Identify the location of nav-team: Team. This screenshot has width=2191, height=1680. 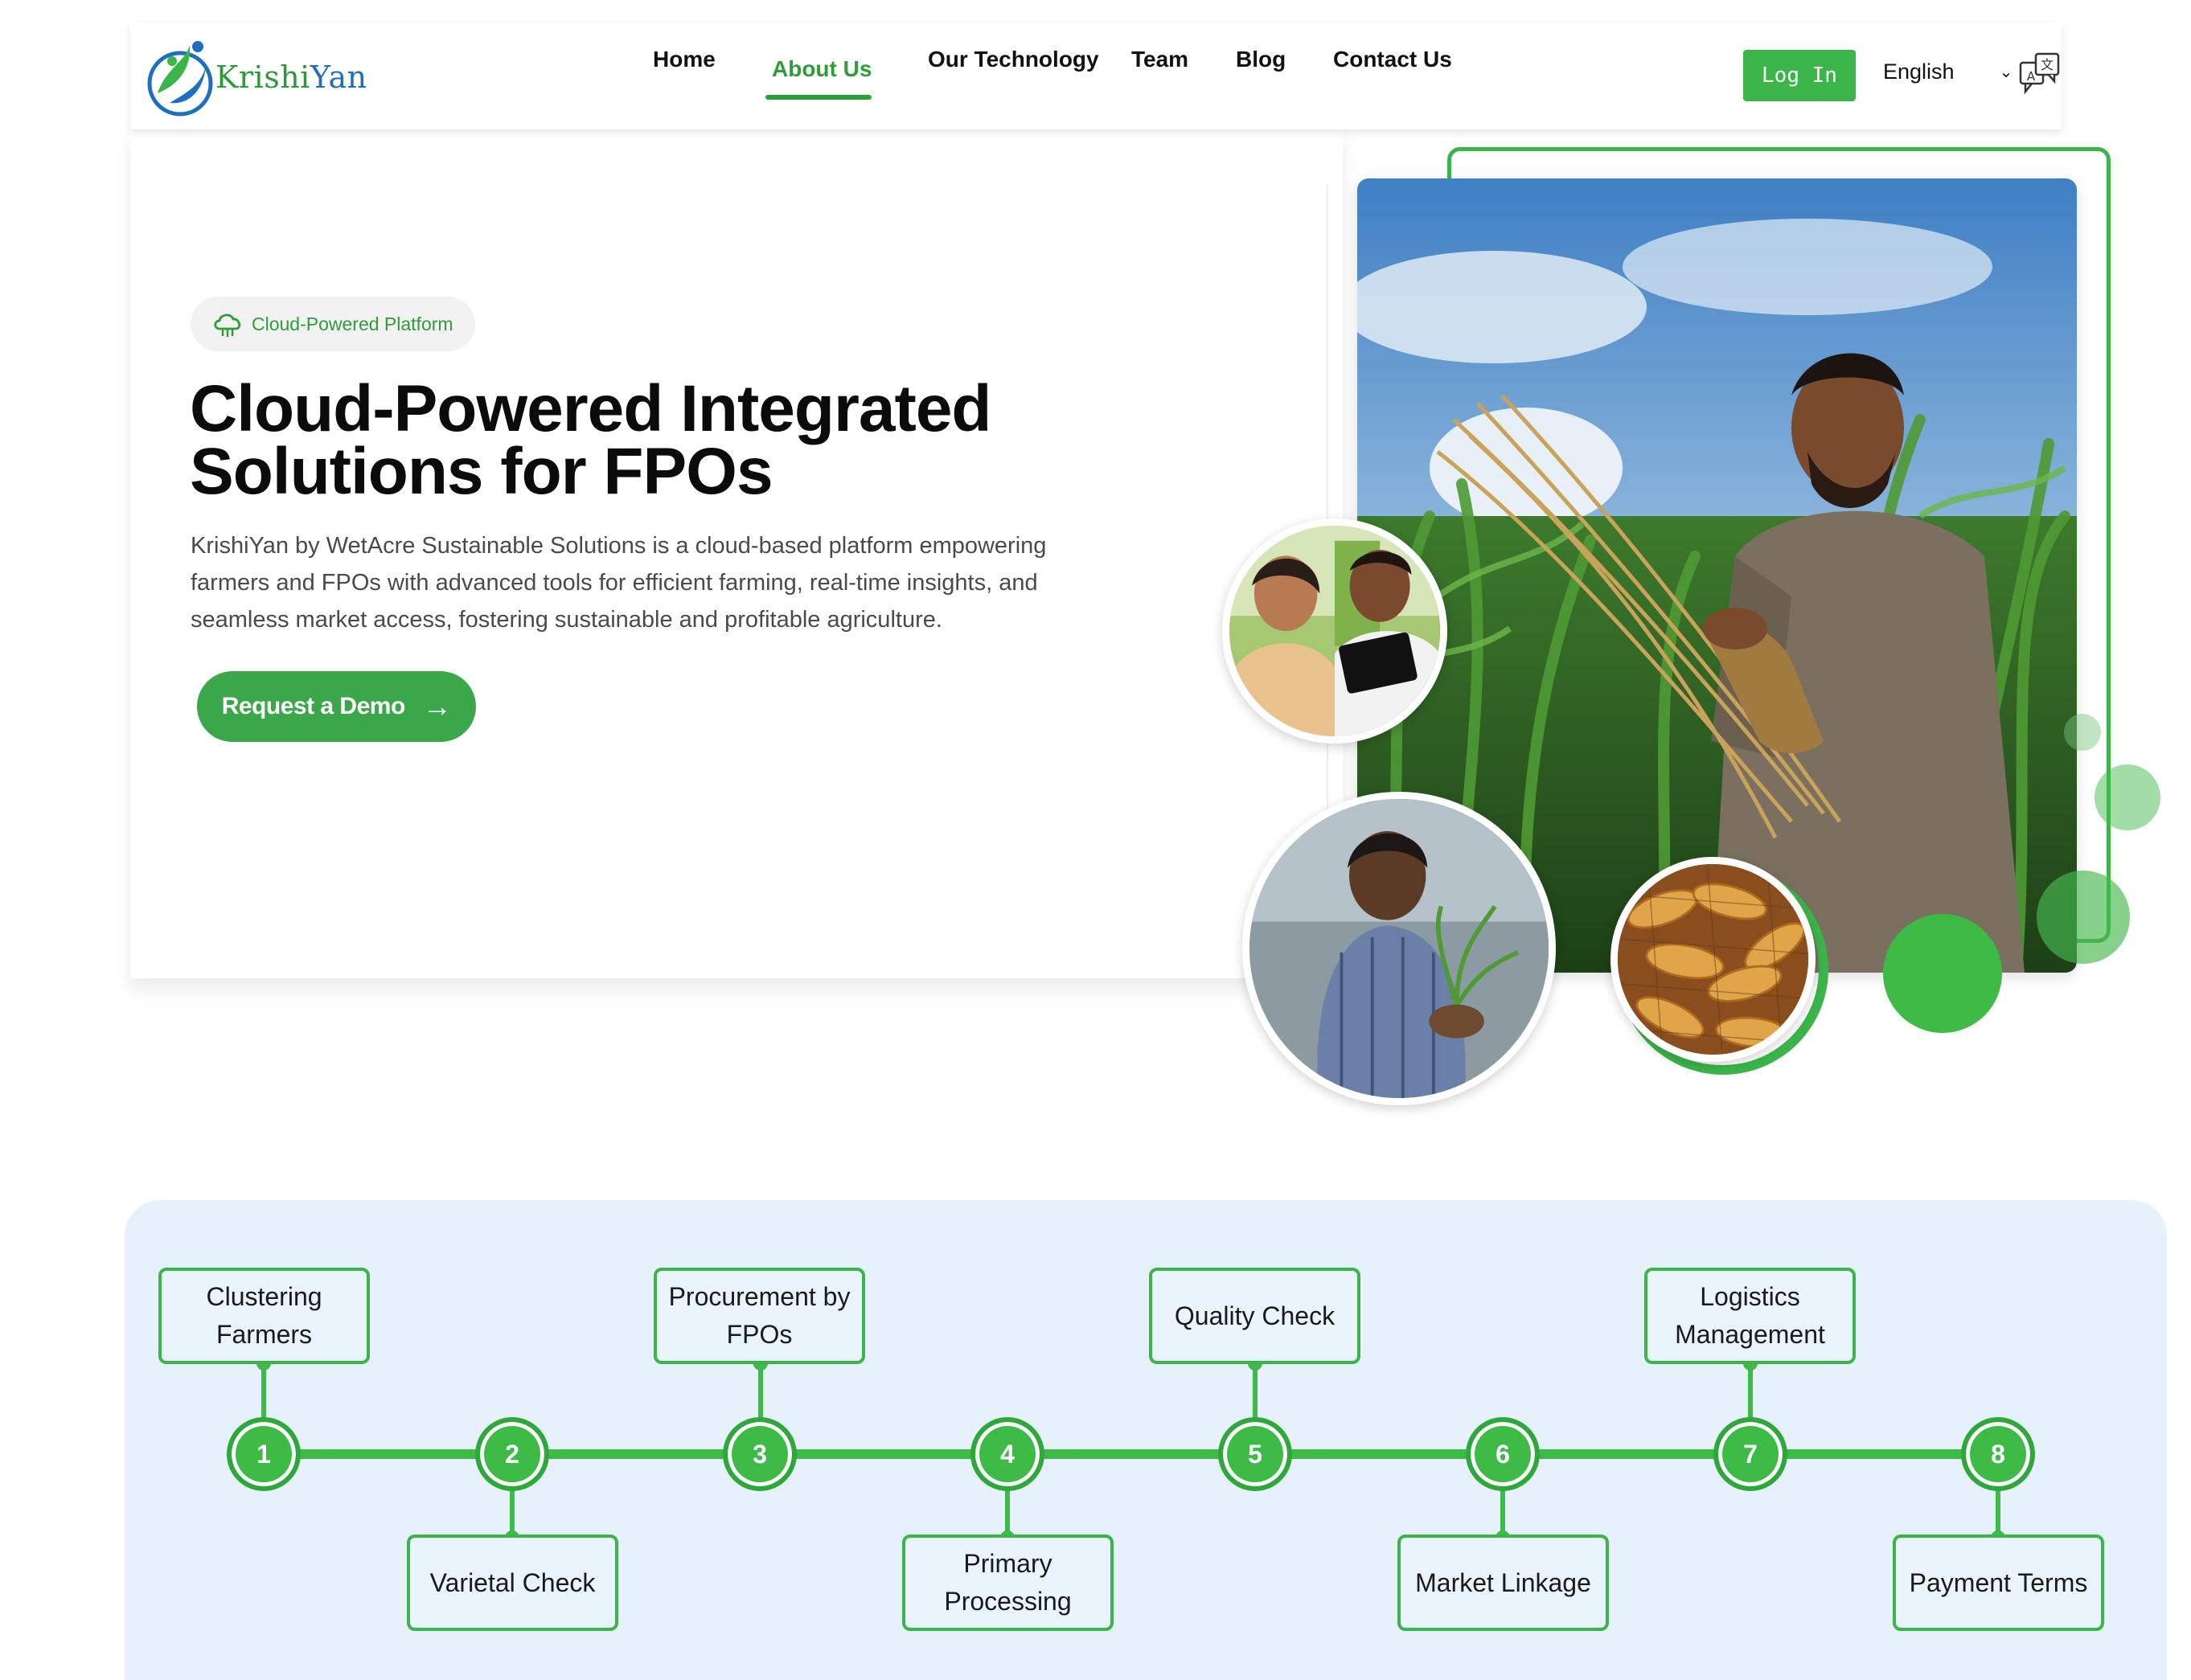
(1160, 59).